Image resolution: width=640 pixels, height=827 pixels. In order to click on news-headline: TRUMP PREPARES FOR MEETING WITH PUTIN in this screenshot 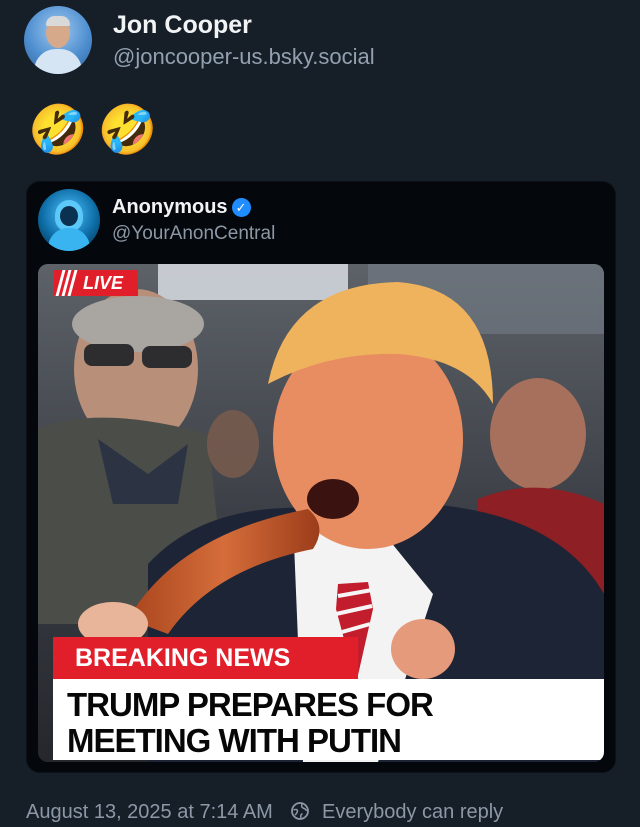, I will do `click(328, 719)`.